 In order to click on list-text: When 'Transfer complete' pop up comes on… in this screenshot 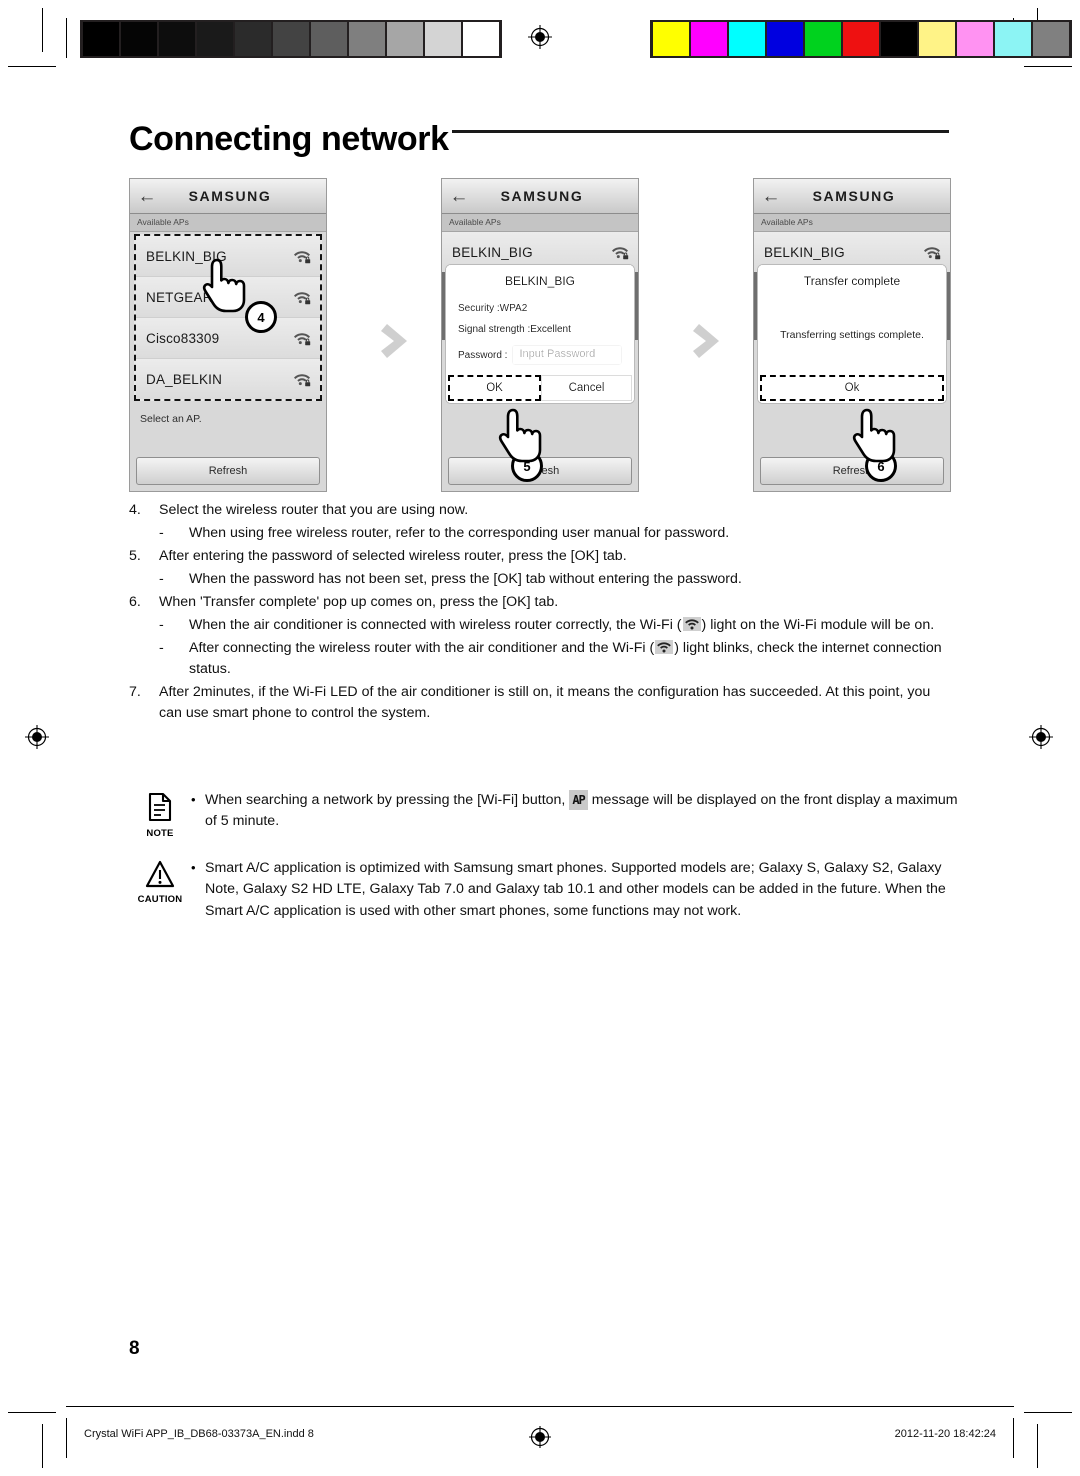, I will do `click(359, 602)`.